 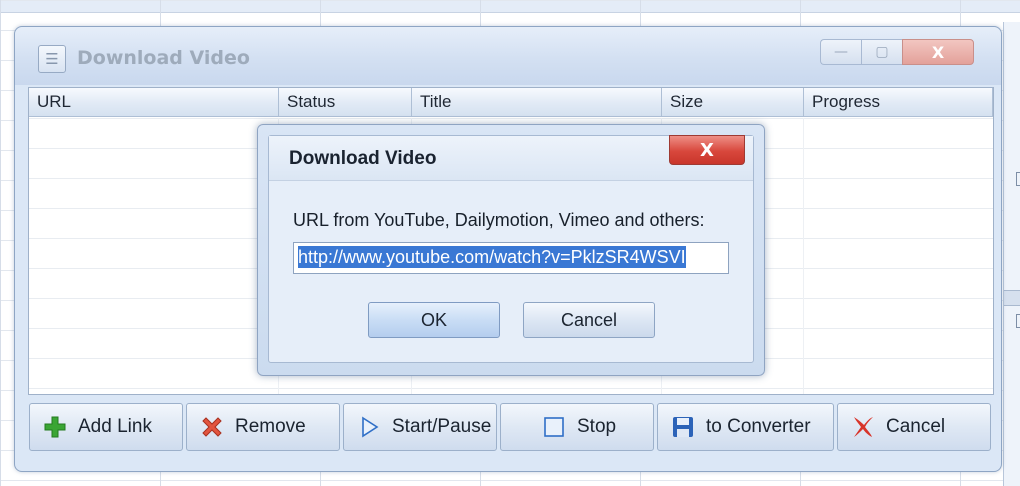 I want to click on start-pause-button: Start/Pause, so click(x=420, y=427).